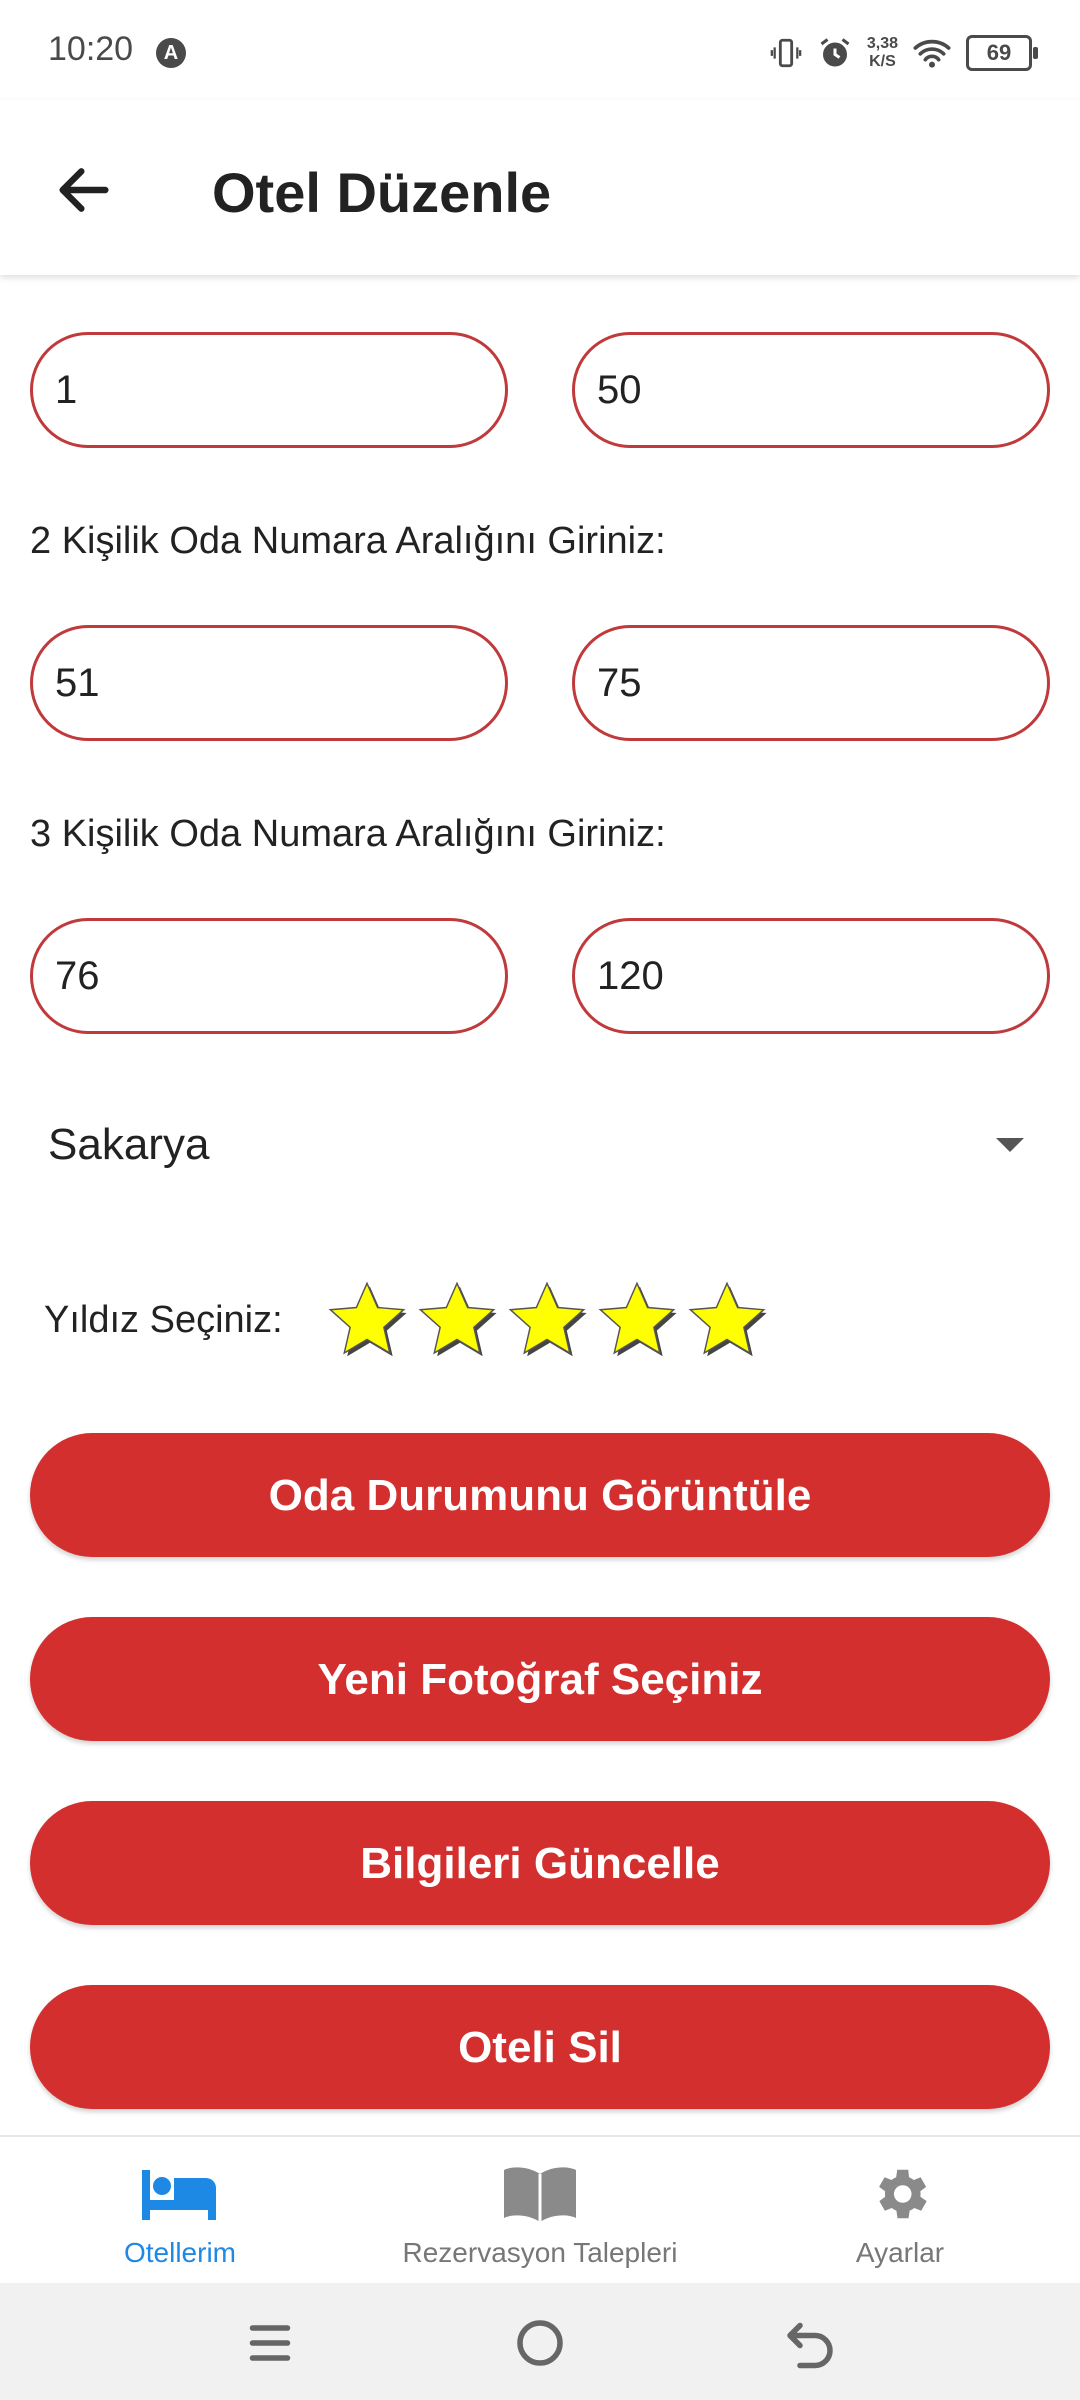 The image size is (1080, 2400). I want to click on book-icon, so click(540, 2194).